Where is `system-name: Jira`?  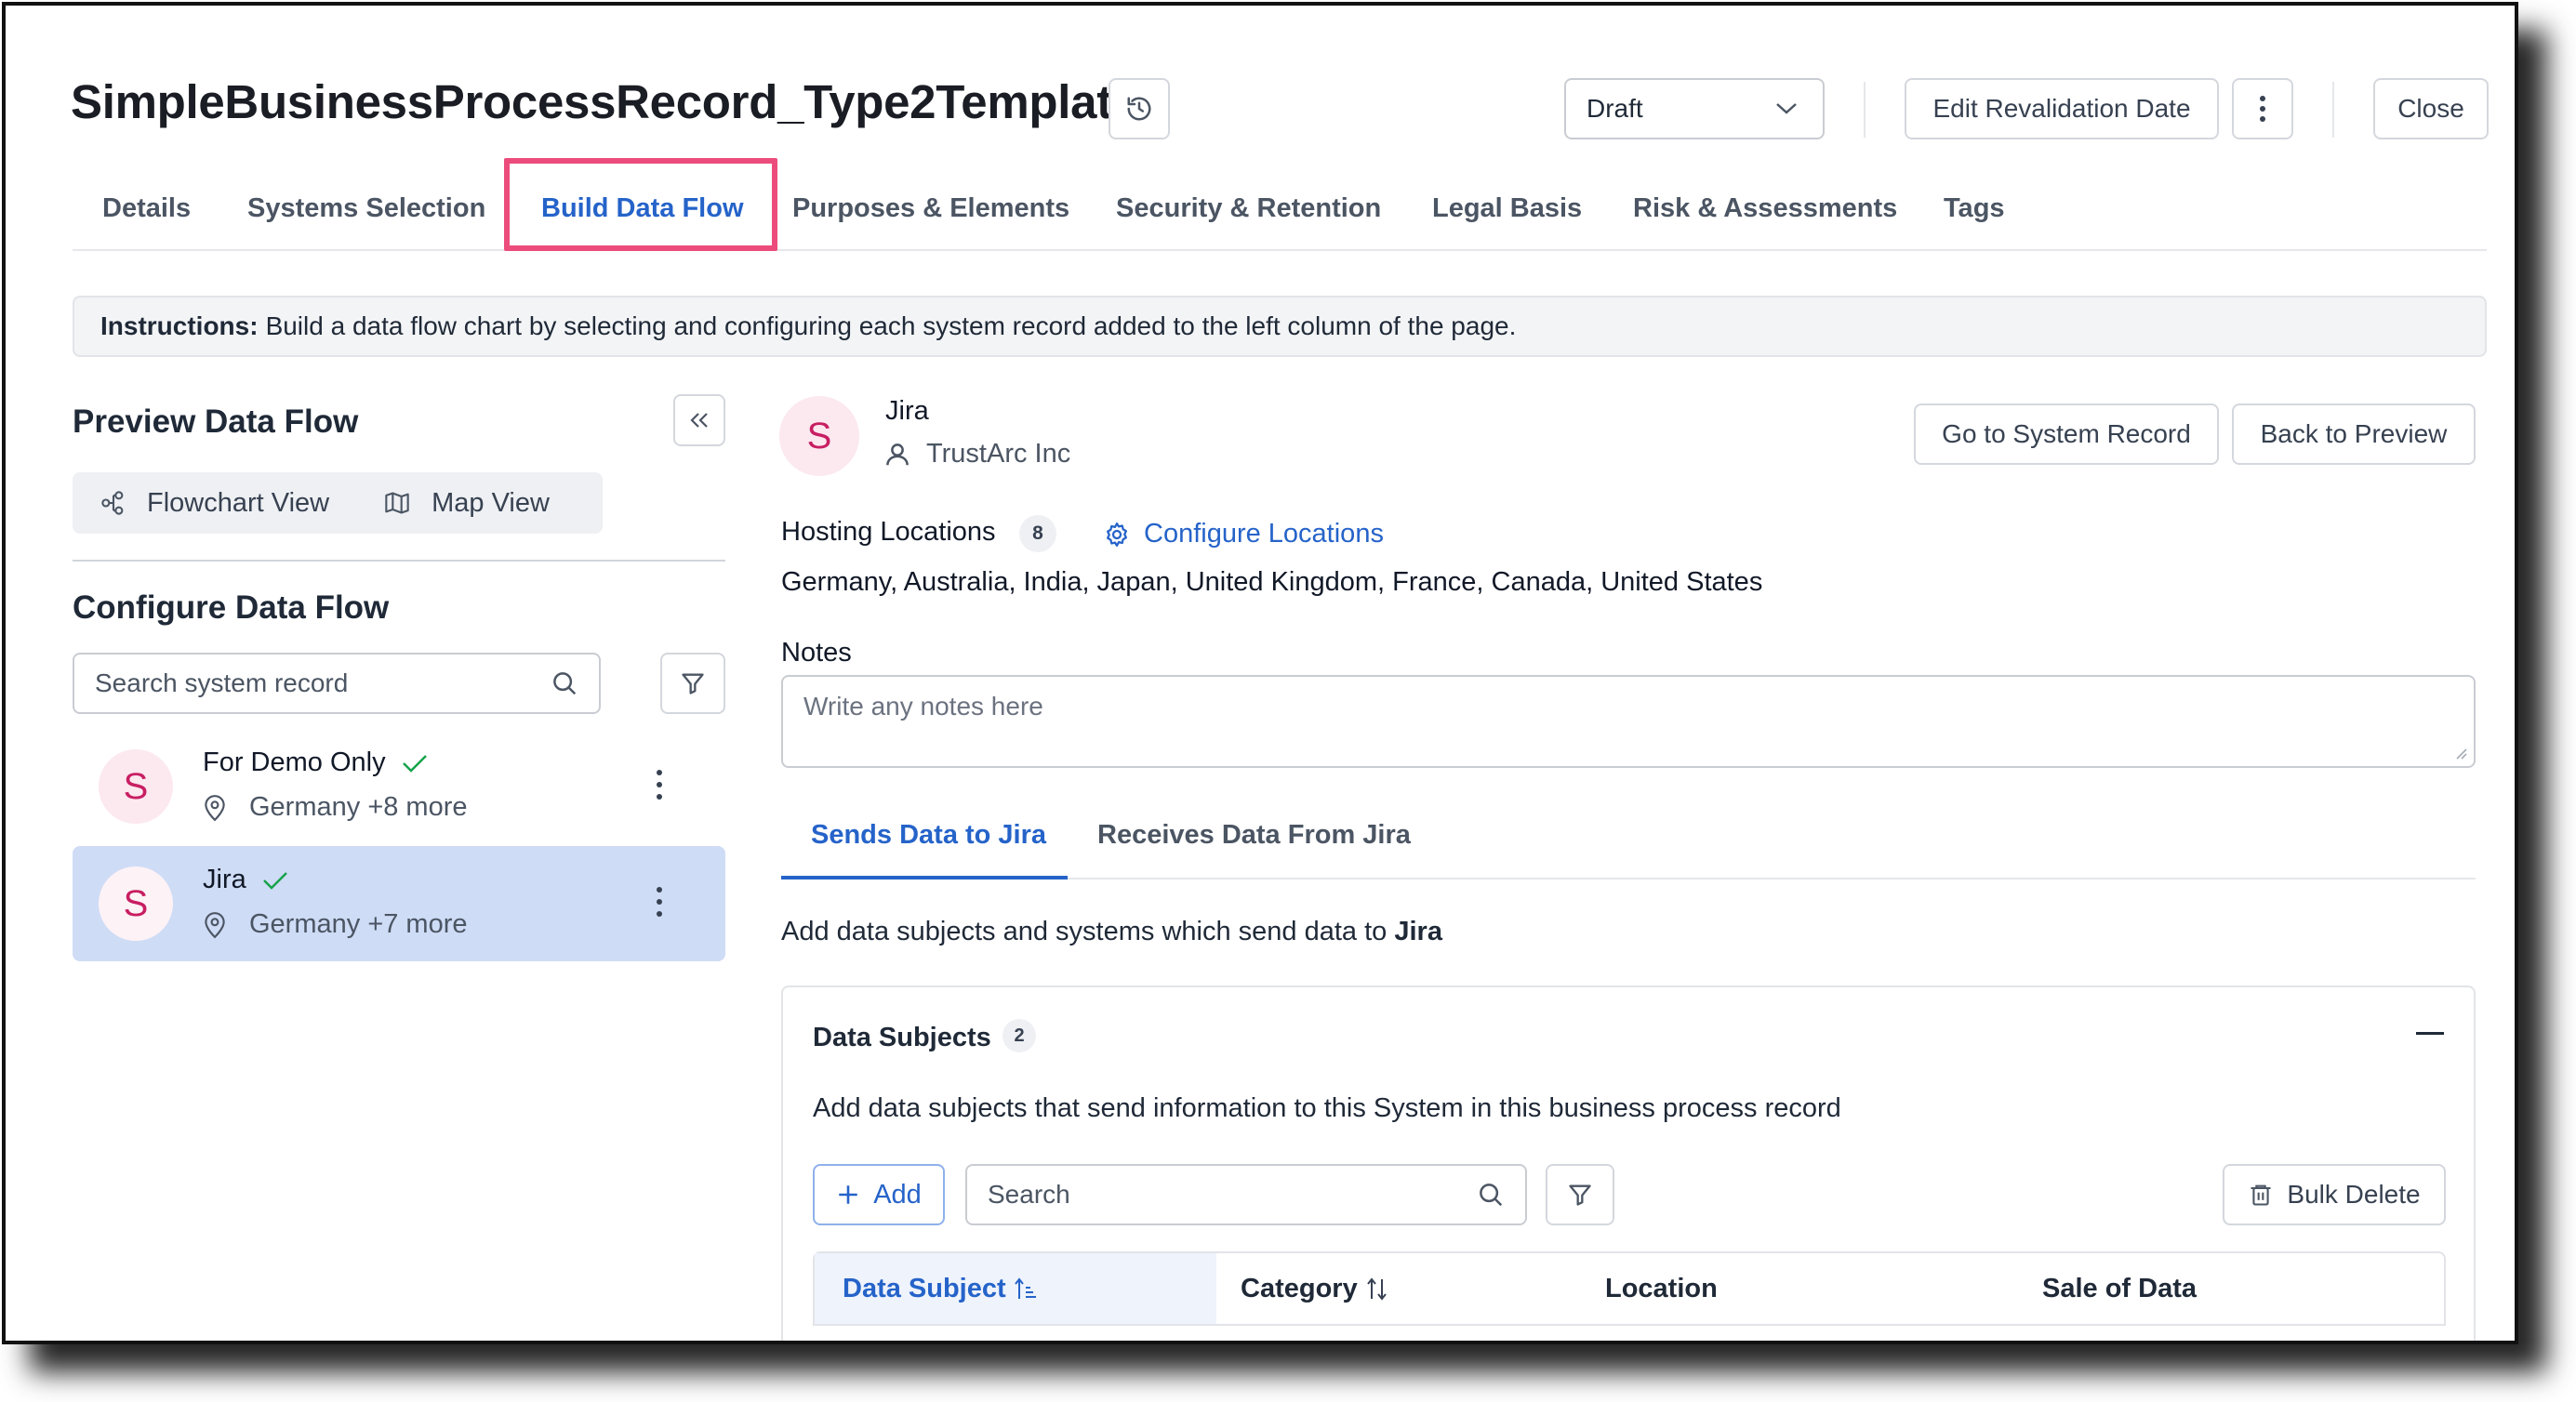
system-name: Jira is located at coordinates (246, 880).